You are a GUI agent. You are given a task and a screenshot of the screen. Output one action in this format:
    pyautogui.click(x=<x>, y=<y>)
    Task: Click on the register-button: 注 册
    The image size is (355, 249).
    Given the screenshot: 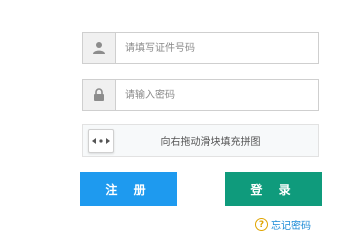 What is the action you would take?
    pyautogui.click(x=128, y=189)
    